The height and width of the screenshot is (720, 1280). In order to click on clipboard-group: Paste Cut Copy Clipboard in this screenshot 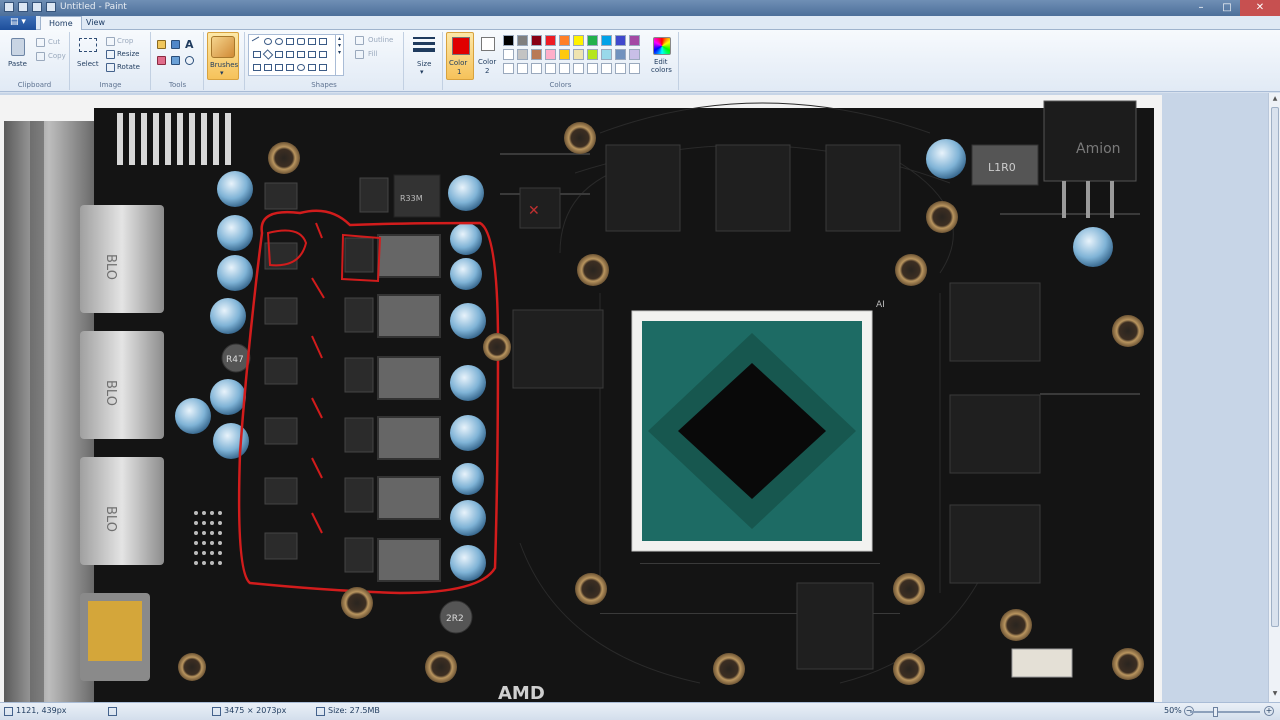, I will do `click(35, 61)`.